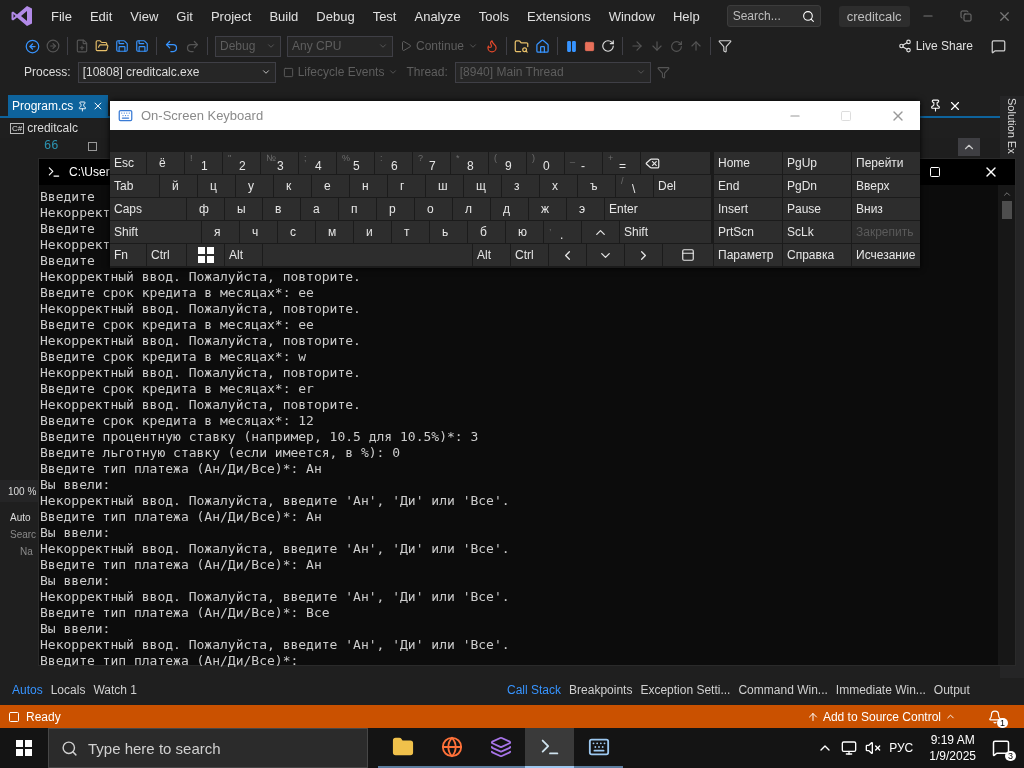 The width and height of the screenshot is (1024, 768). What do you see at coordinates (583, 163) in the screenshot?
I see `keyboard-key: _ -` at bounding box center [583, 163].